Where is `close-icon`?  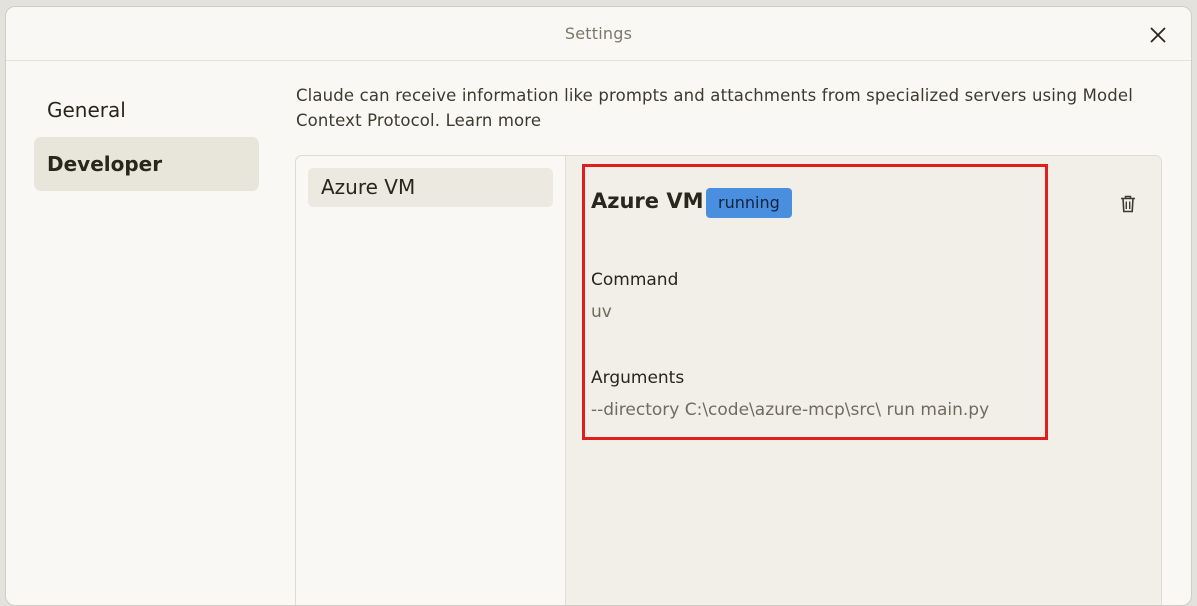 close-icon is located at coordinates (1158, 35).